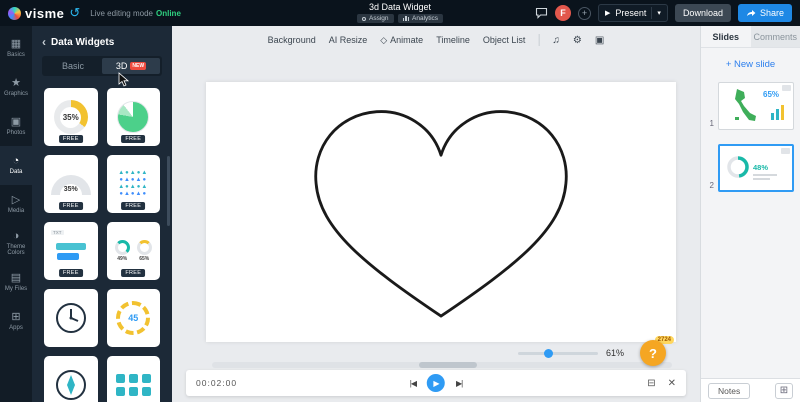 The height and width of the screenshot is (402, 800). Describe the element at coordinates (73, 66) in the screenshot. I see `tab-basic: Basic` at that location.